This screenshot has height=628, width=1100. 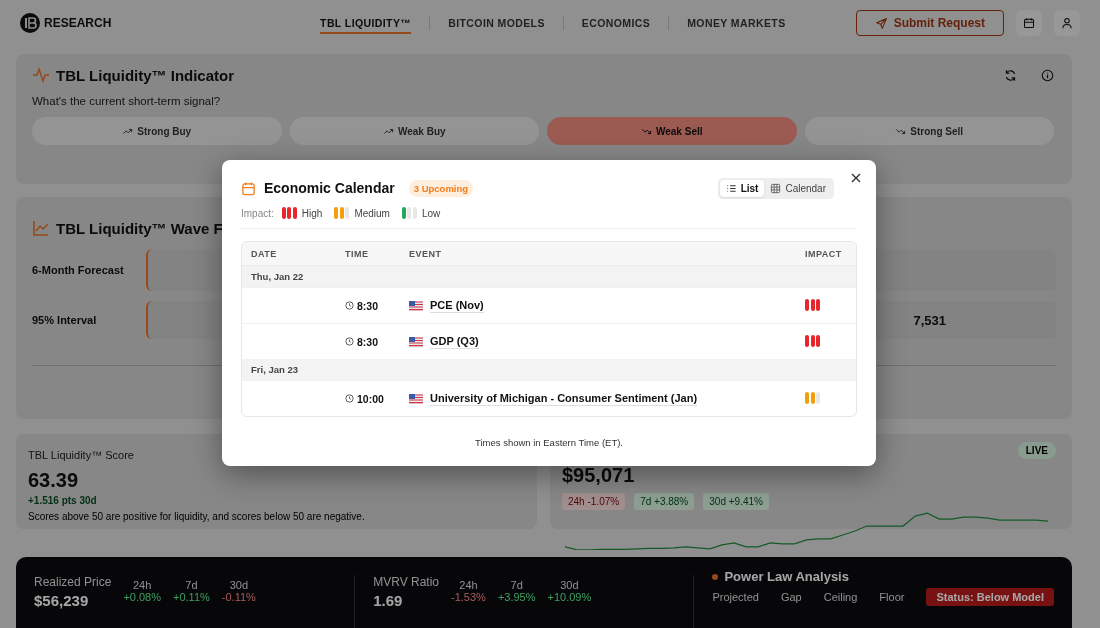 What do you see at coordinates (145, 75) in the screenshot?
I see `card-title: TBL Liquidity™ Indicator` at bounding box center [145, 75].